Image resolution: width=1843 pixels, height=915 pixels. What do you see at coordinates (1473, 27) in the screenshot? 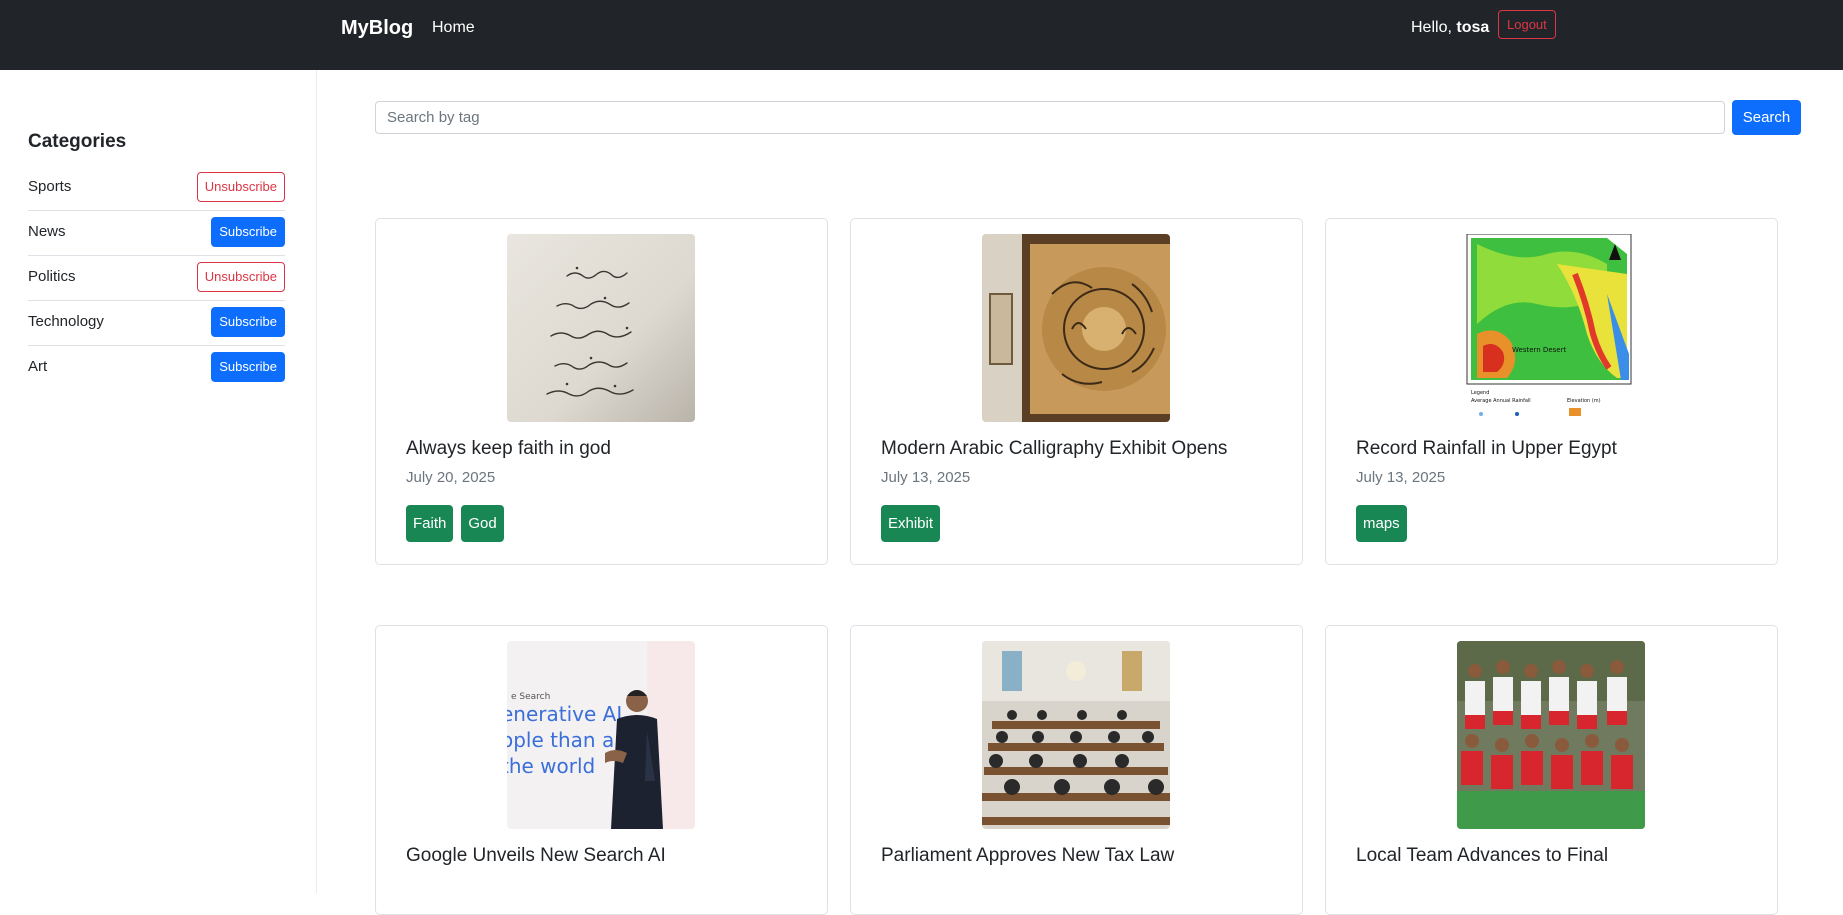
I see `username: tosa` at bounding box center [1473, 27].